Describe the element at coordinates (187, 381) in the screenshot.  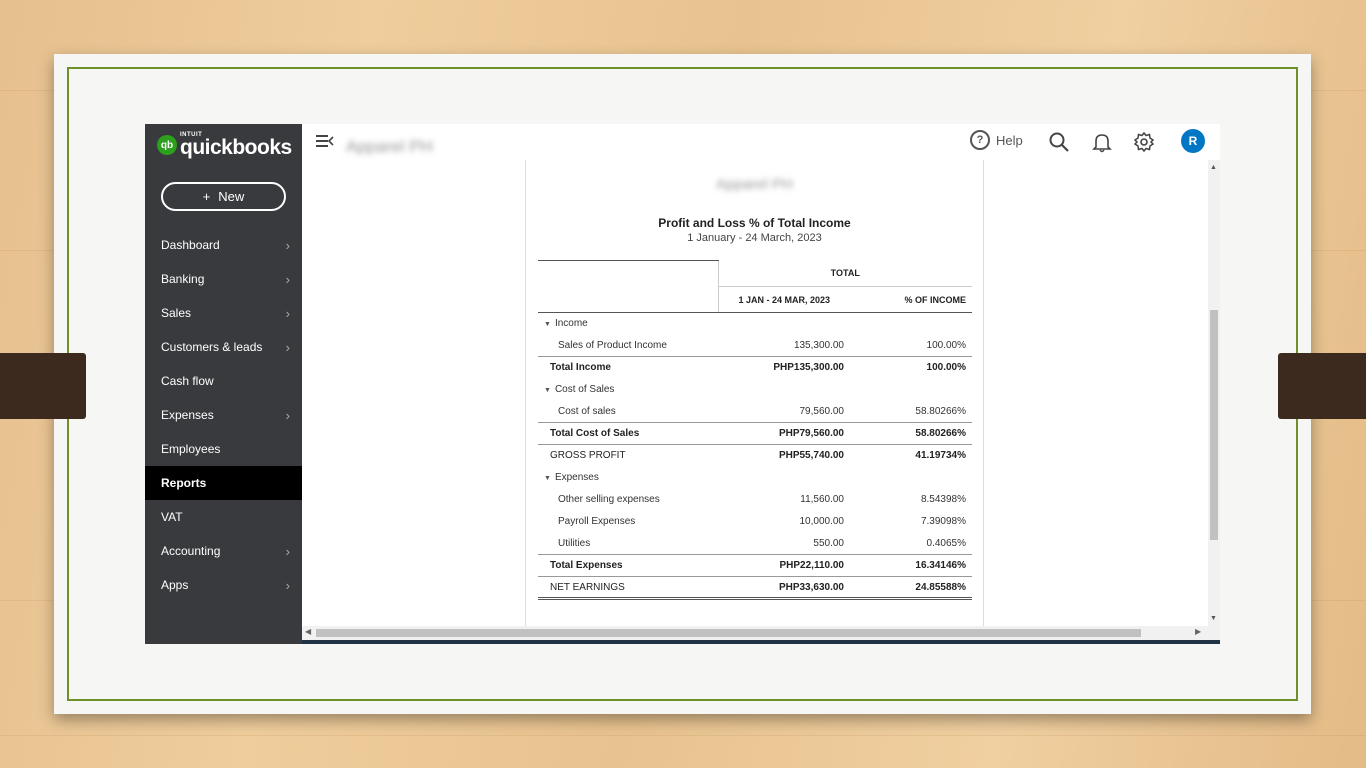
I see `sidebar-item-label: Cash flow` at that location.